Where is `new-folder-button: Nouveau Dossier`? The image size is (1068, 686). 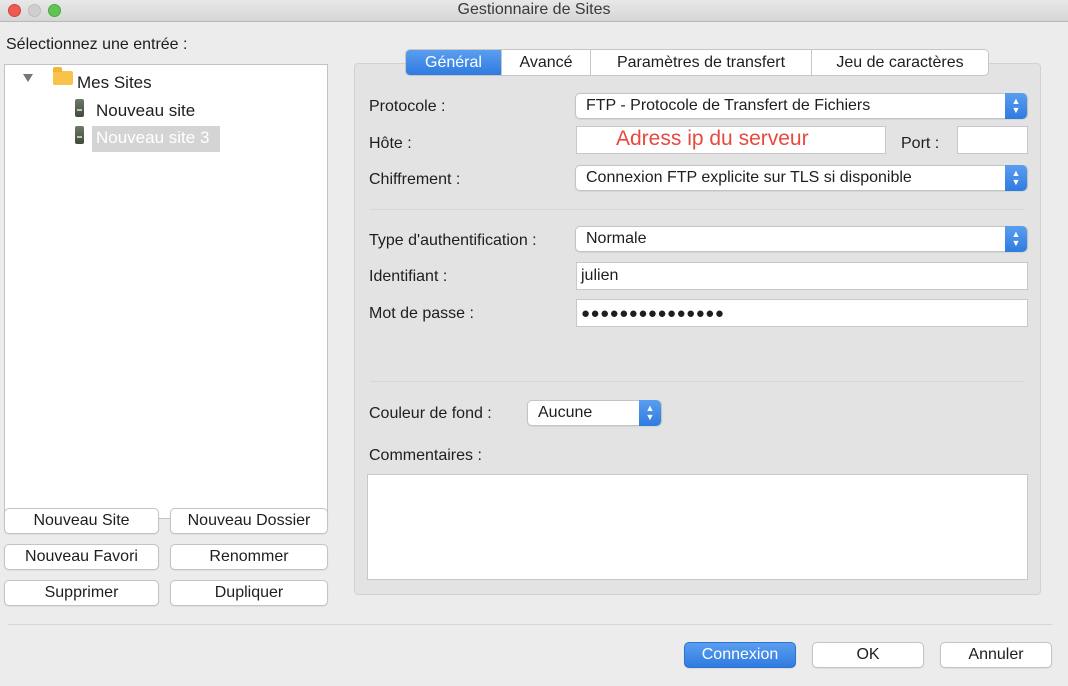
new-folder-button: Nouveau Dossier is located at coordinates (249, 521).